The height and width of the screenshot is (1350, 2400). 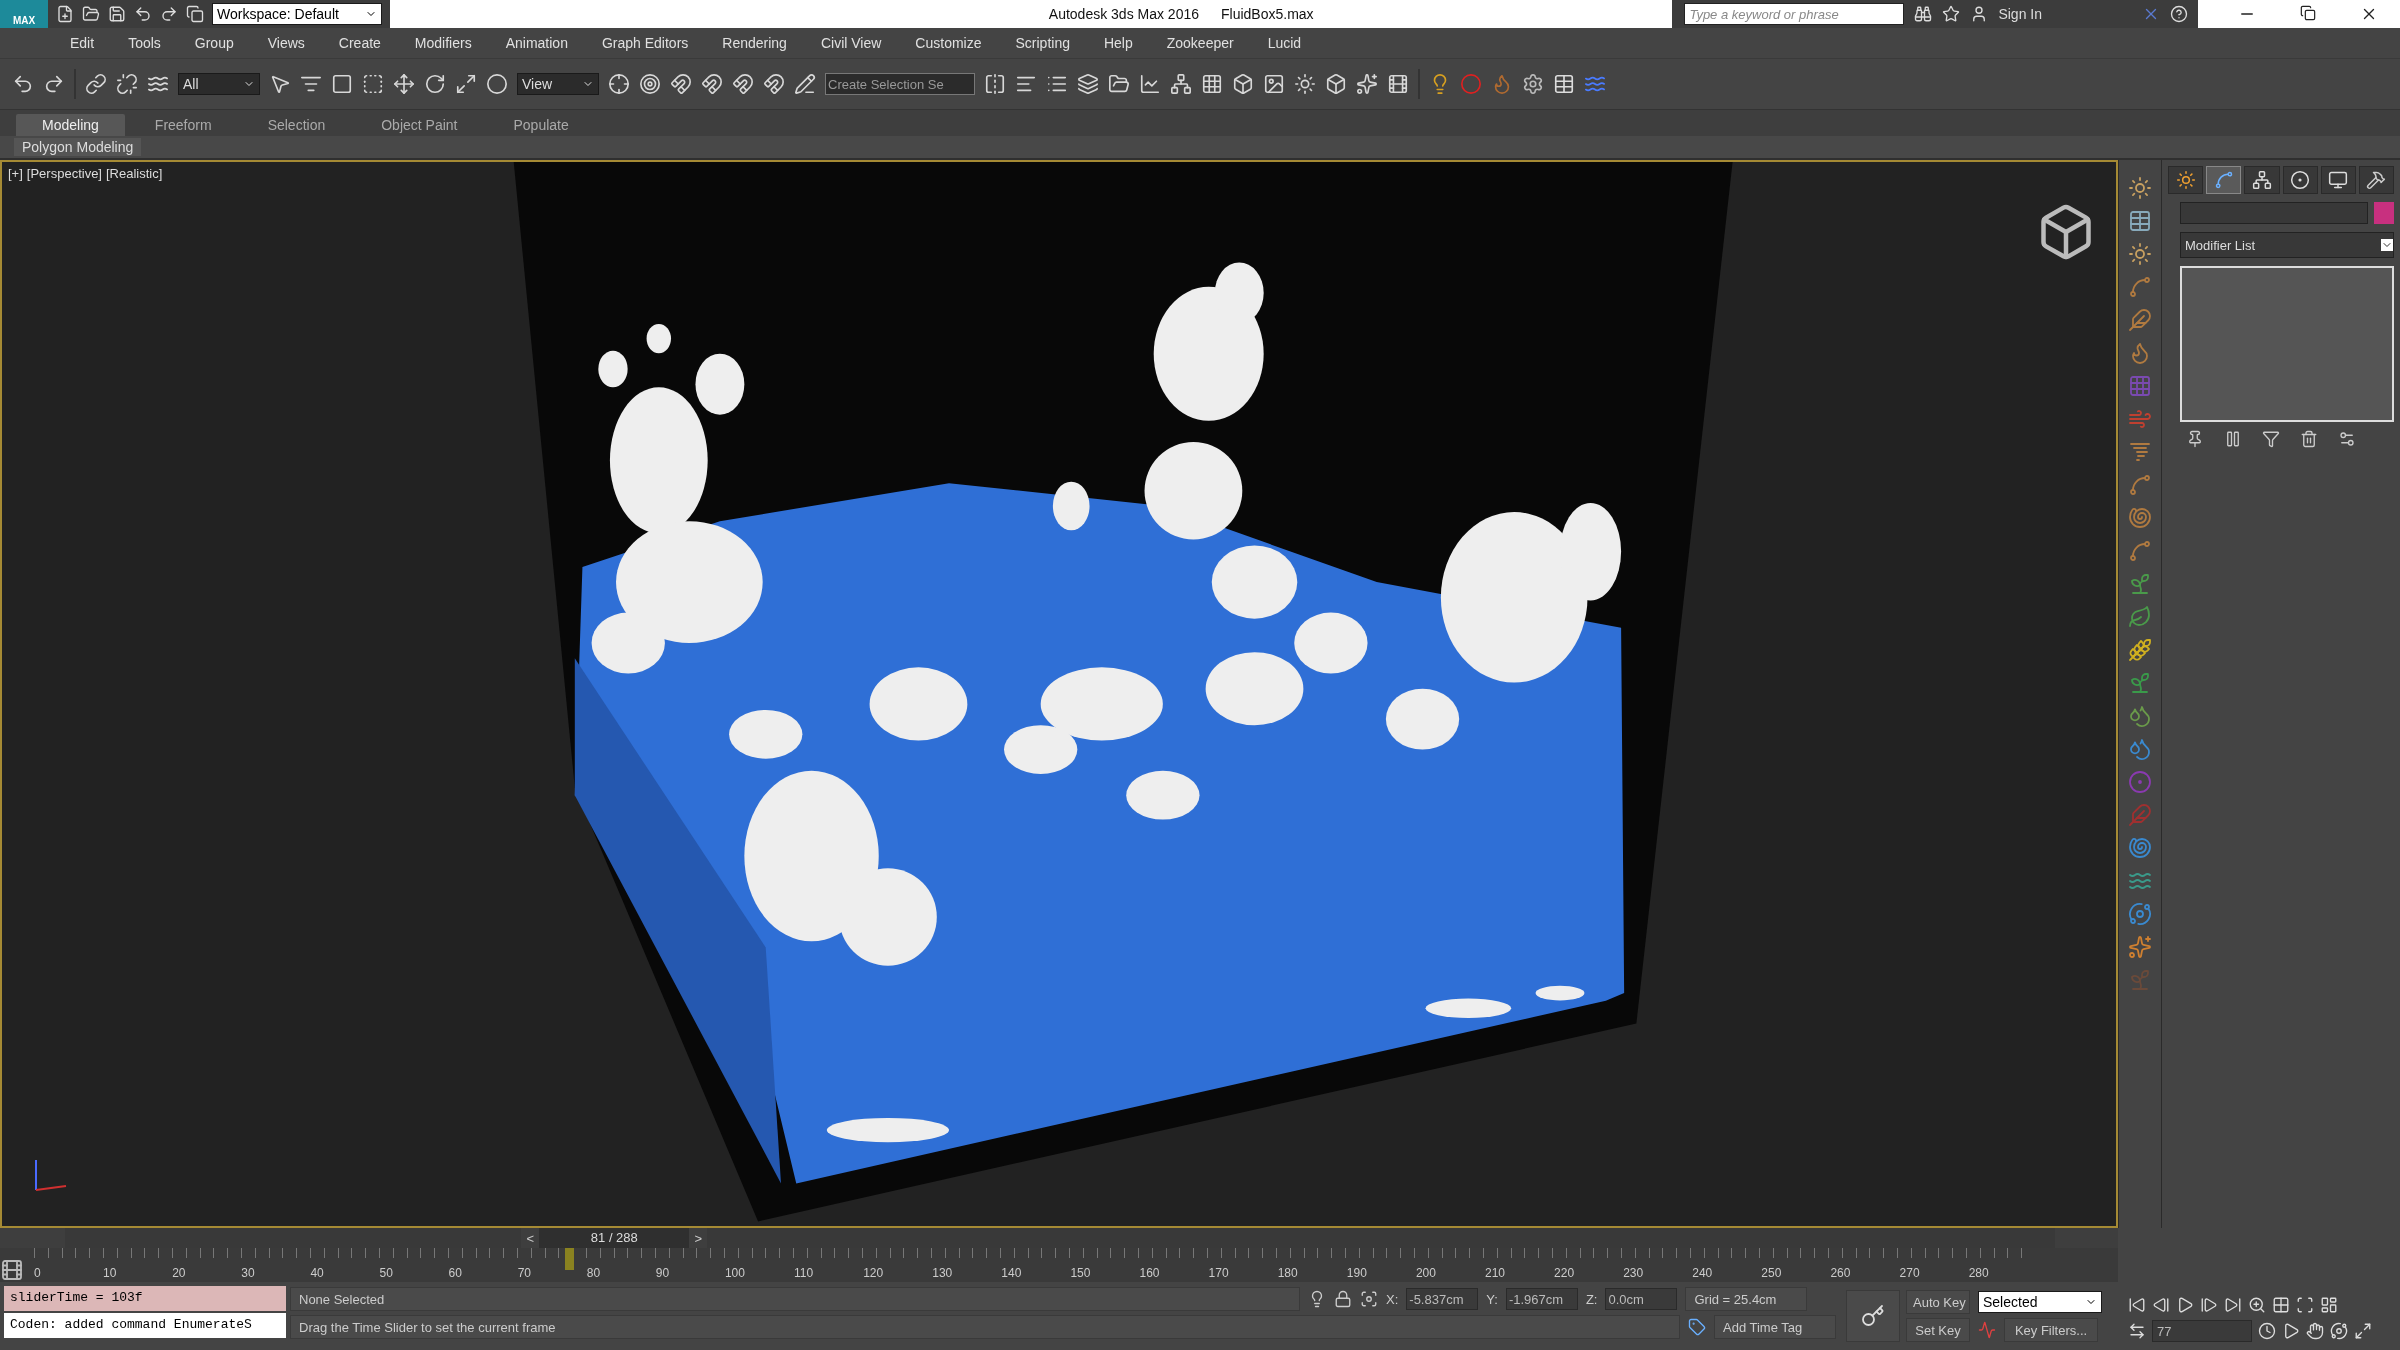 I want to click on menu-item: Lucid, so click(x=1284, y=43).